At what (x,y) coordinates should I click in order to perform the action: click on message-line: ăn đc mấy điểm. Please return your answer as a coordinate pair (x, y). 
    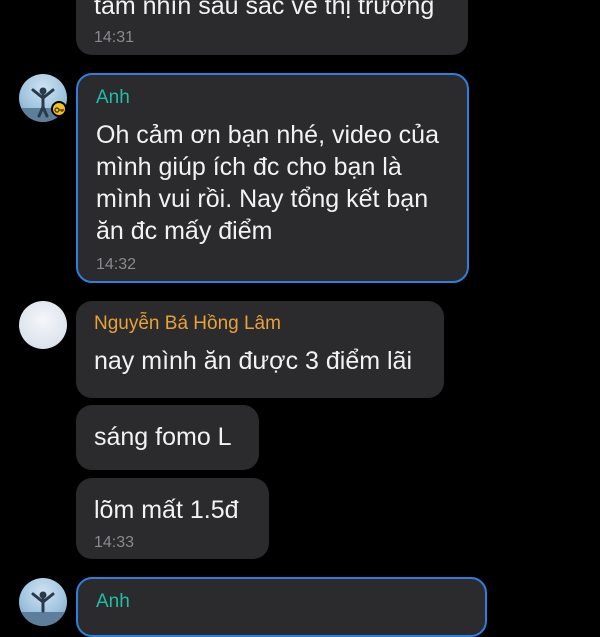
    Looking at the image, I should click on (184, 231).